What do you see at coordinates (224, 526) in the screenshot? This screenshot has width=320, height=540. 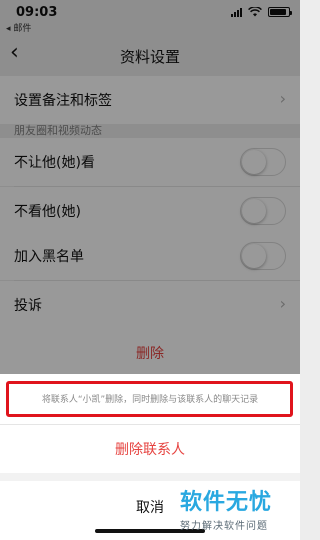 I see `watermark-subtitle: 努力解决软件问题` at bounding box center [224, 526].